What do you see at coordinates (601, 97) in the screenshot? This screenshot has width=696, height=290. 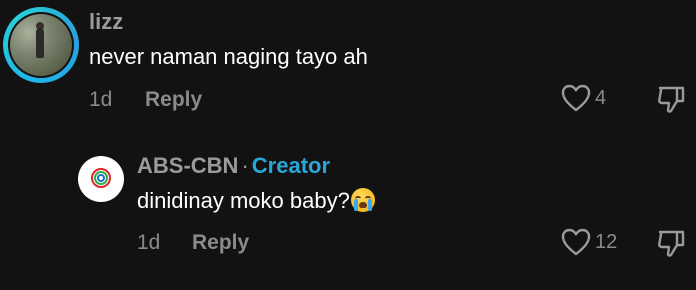 I see `like-count: 4` at bounding box center [601, 97].